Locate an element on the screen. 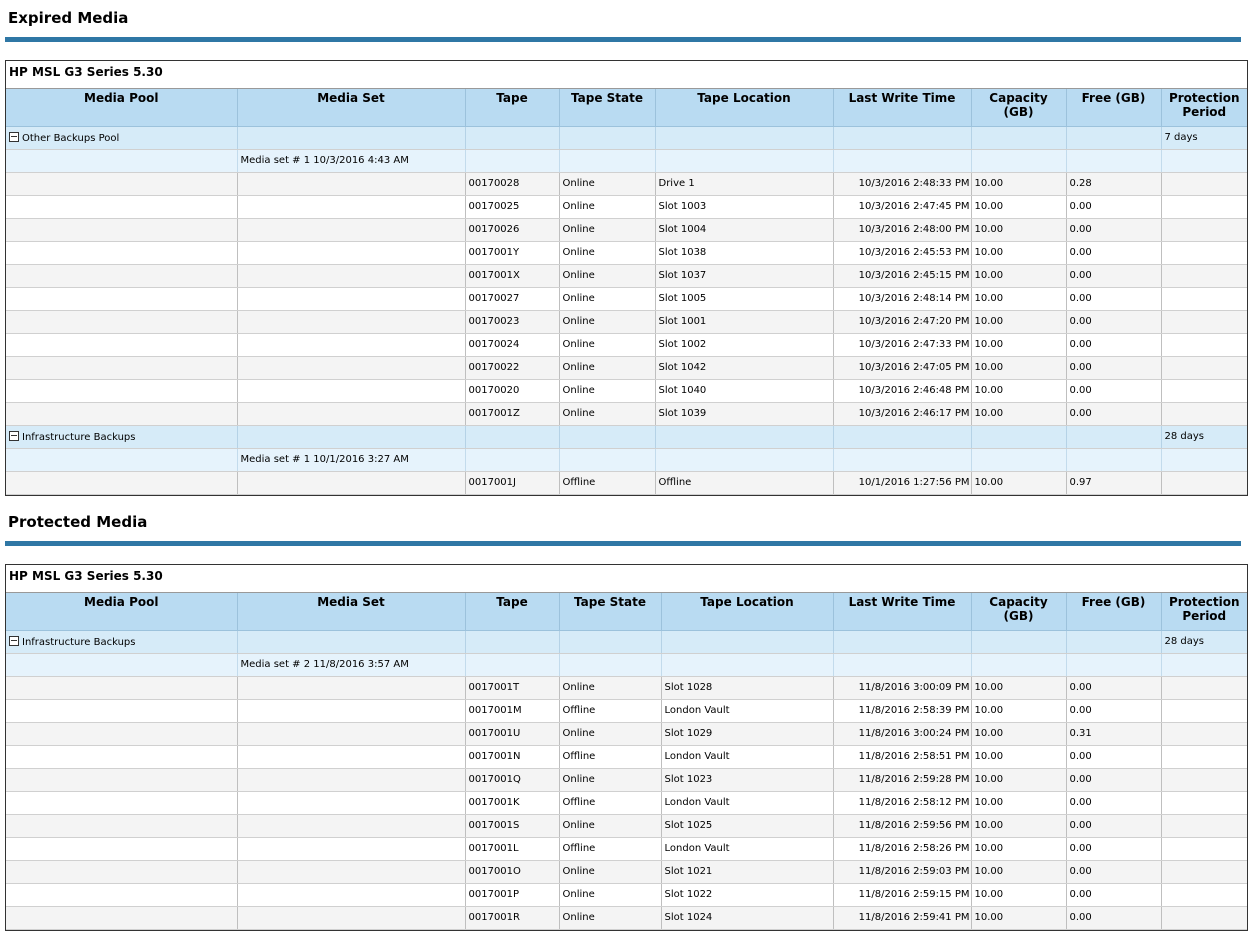  column-header-media-pool: Media Pool is located at coordinates (122, 108).